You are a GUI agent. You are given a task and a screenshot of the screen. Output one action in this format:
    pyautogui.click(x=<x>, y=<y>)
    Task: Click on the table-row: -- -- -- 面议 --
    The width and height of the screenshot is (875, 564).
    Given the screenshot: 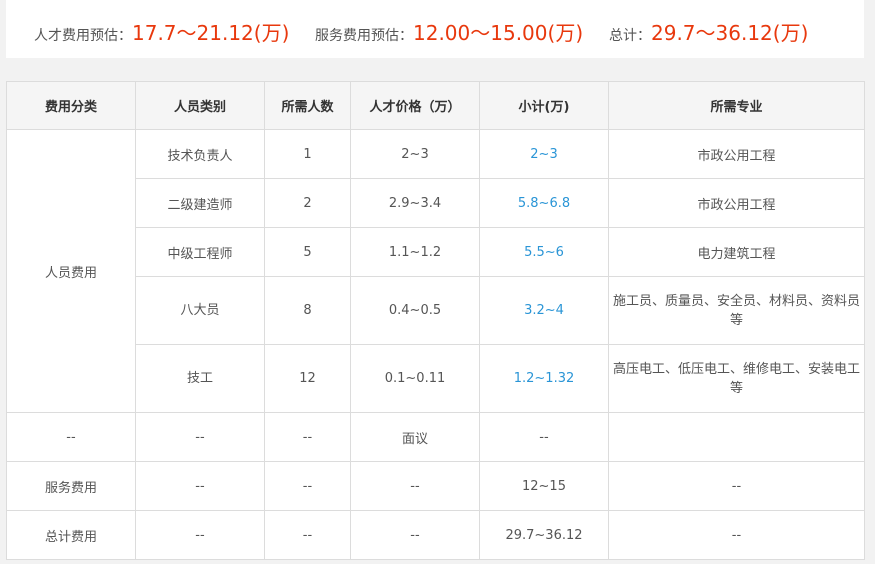 What is the action you would take?
    pyautogui.click(x=435, y=437)
    